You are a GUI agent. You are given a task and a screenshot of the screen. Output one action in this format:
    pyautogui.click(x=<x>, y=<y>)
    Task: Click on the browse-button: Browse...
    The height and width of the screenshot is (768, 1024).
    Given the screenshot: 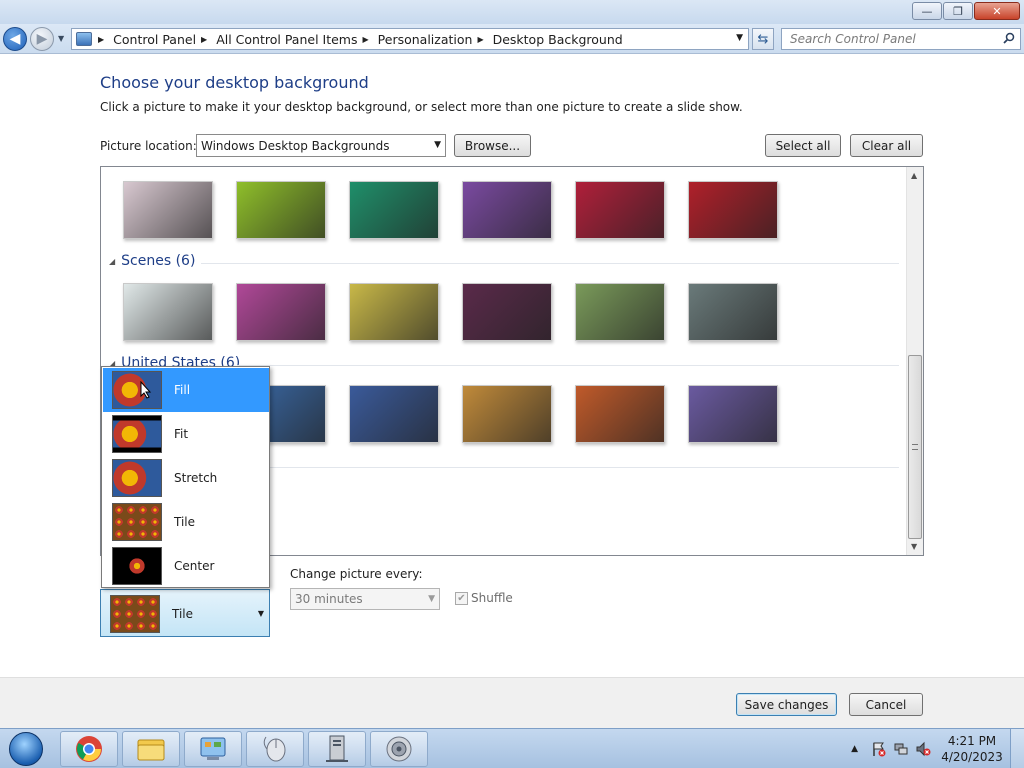 What is the action you would take?
    pyautogui.click(x=492, y=145)
    